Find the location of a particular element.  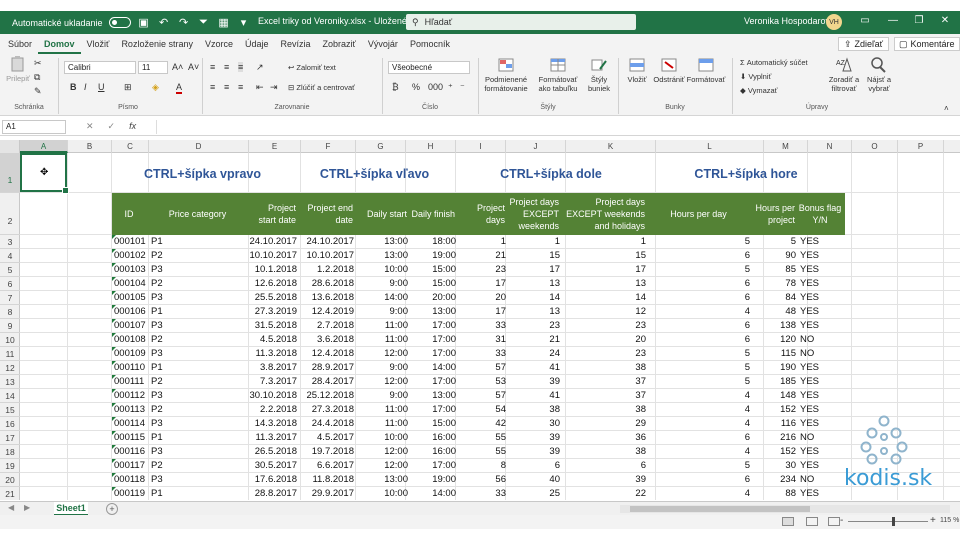

table-cell: 42 is located at coordinates (483, 424).